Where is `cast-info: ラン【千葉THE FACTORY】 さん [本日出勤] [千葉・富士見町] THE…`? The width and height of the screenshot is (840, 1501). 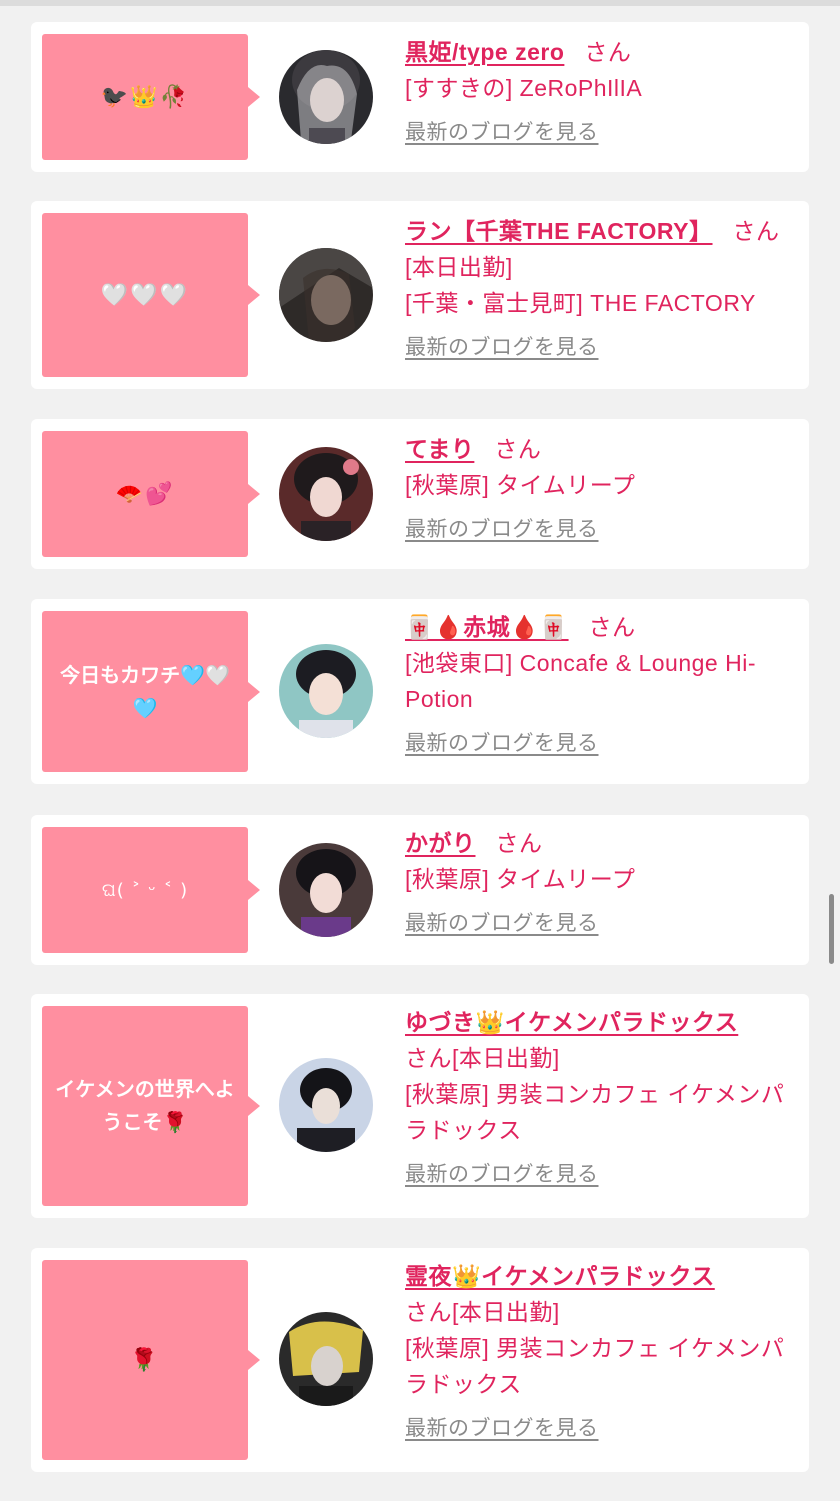
cast-info: ラン【千葉THE FACTORY】 さん [本日出勤] [千葉・富士見町] THE… is located at coordinates (605, 288).